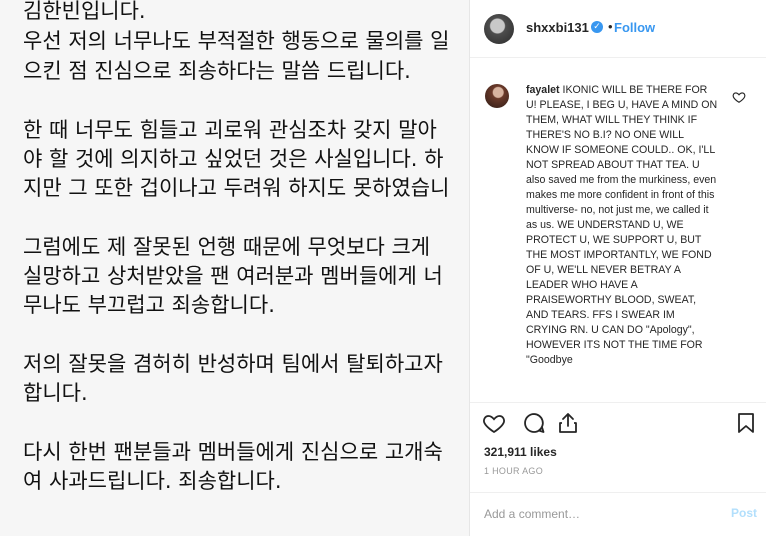  What do you see at coordinates (599, 514) in the screenshot?
I see `add-comment-input` at bounding box center [599, 514].